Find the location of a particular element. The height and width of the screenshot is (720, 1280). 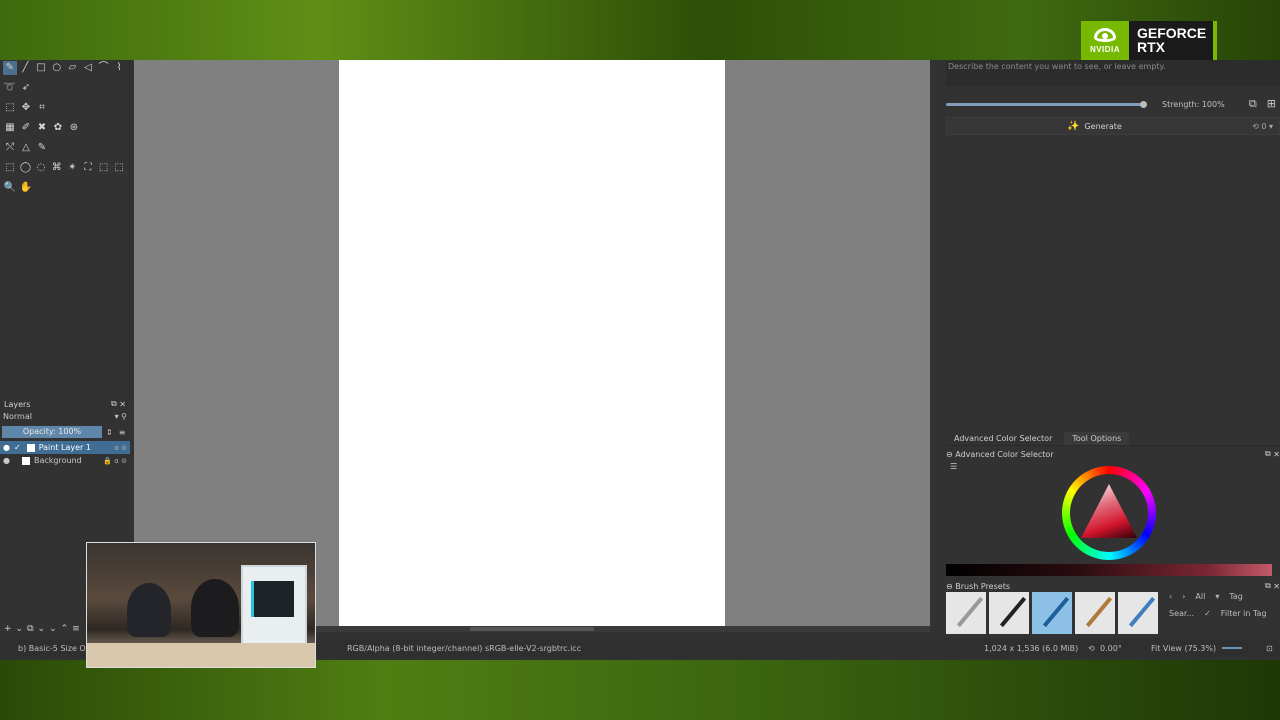

filter-icon: ⚲ is located at coordinates (124, 416).